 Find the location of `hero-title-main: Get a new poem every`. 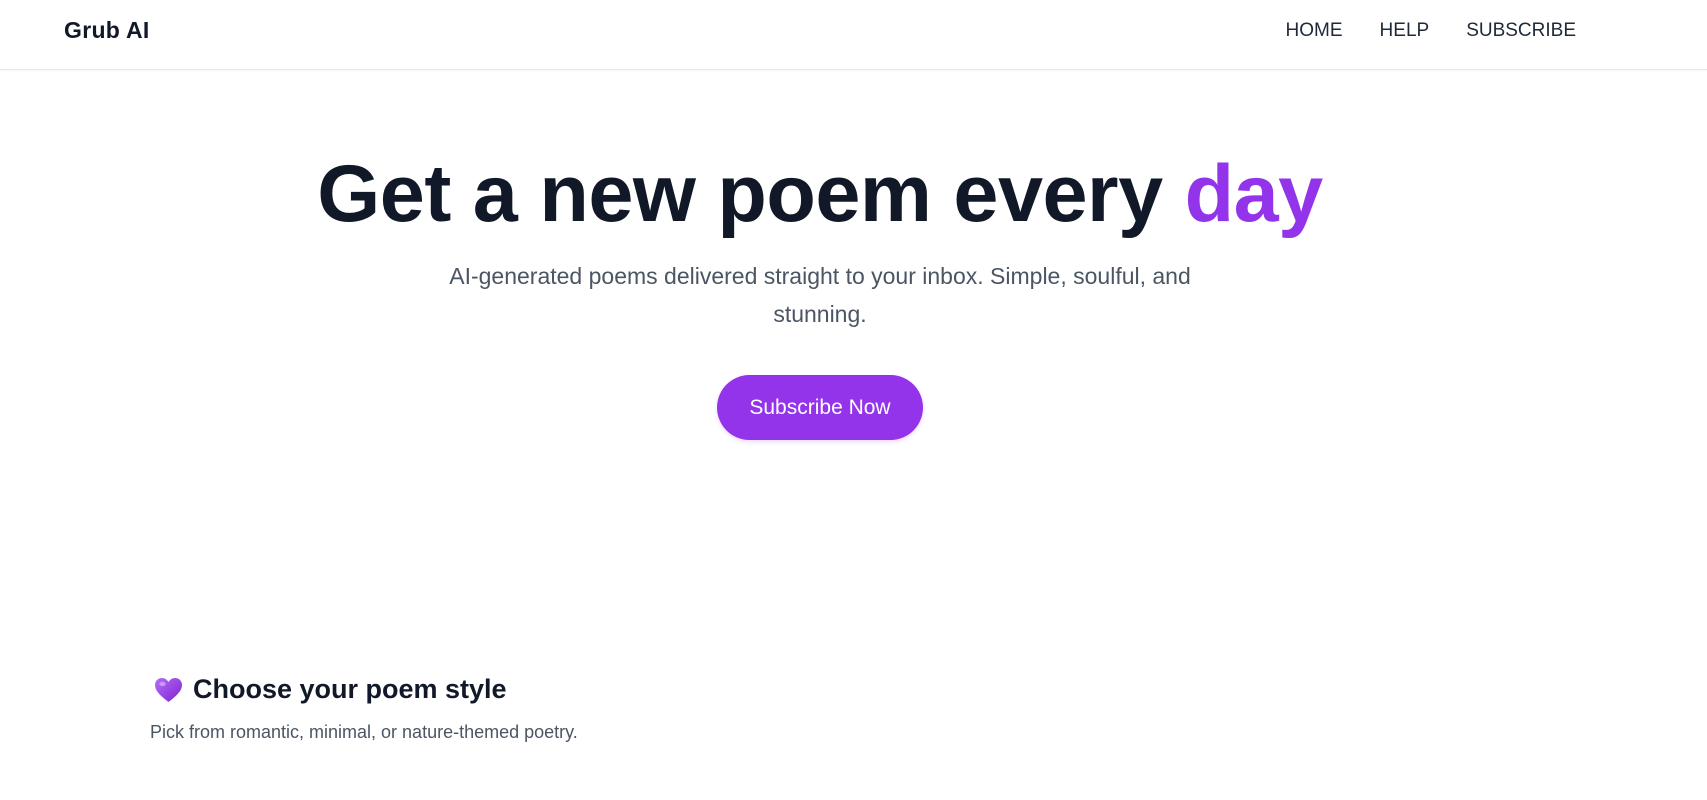

hero-title-main: Get a new poem every is located at coordinates (751, 194).